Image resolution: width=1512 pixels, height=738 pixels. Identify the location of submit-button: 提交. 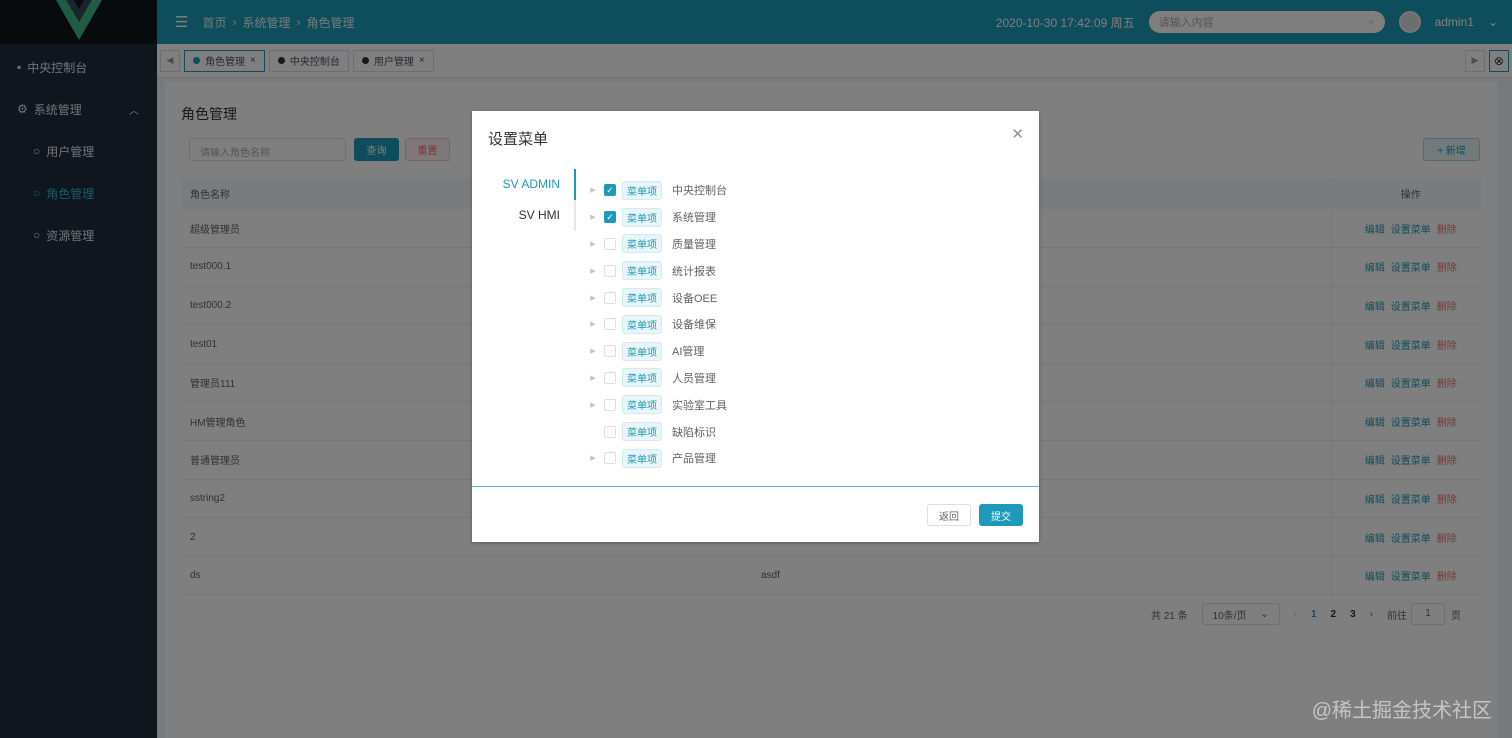
(1001, 515).